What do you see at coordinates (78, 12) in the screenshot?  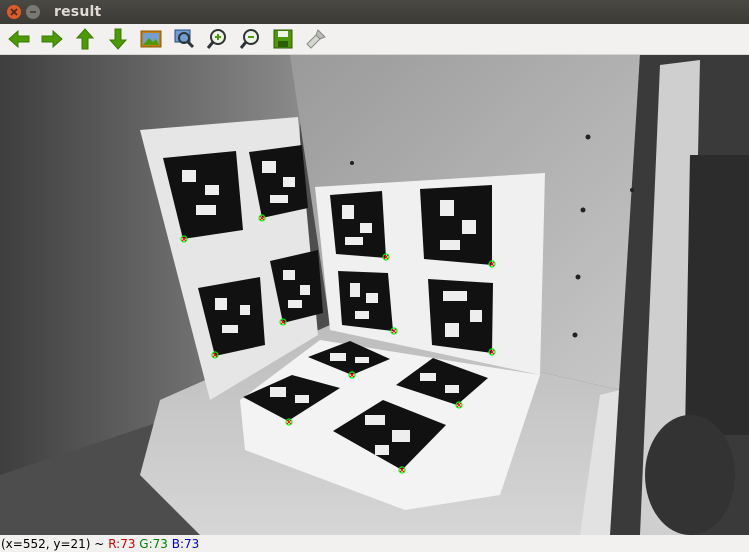 I see `window-title: result` at bounding box center [78, 12].